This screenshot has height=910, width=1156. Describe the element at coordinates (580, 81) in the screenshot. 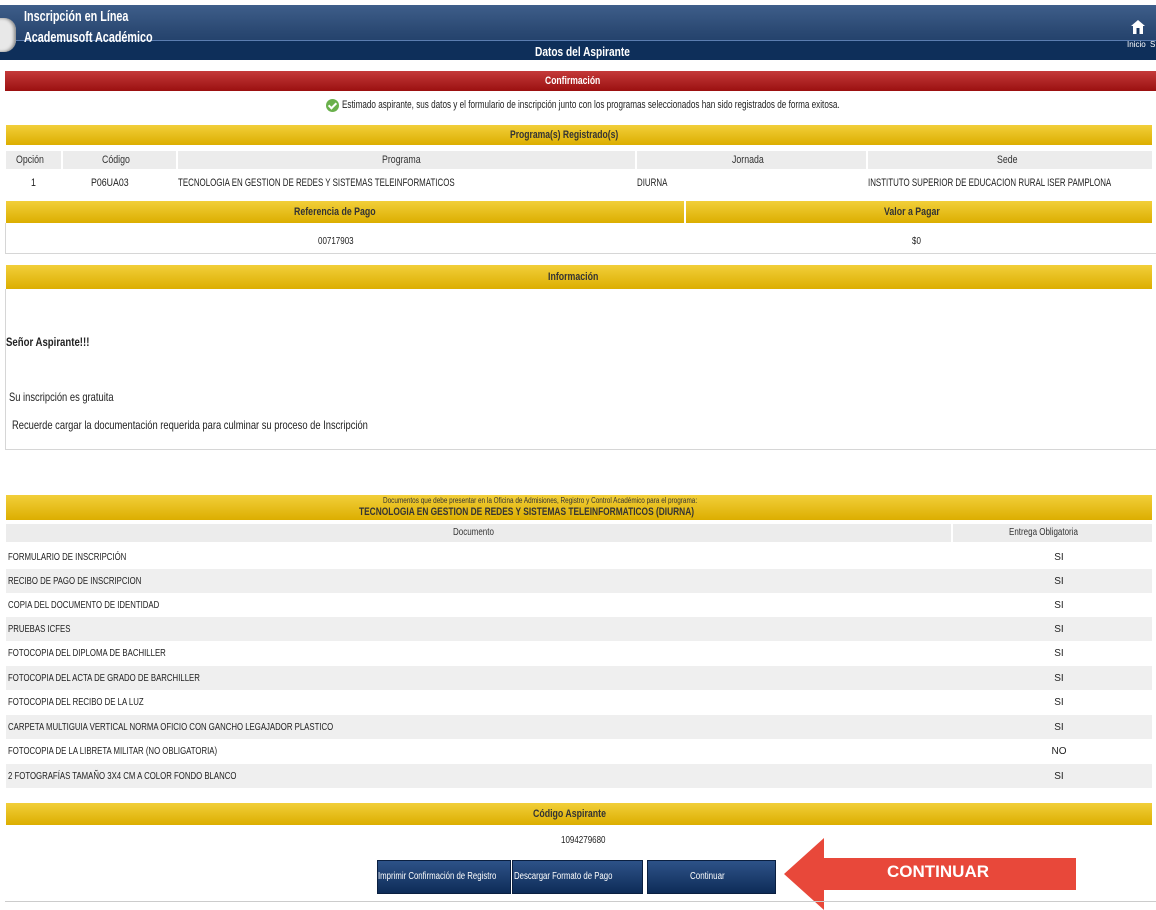

I see `confirmation-bar: Confirmación` at that location.